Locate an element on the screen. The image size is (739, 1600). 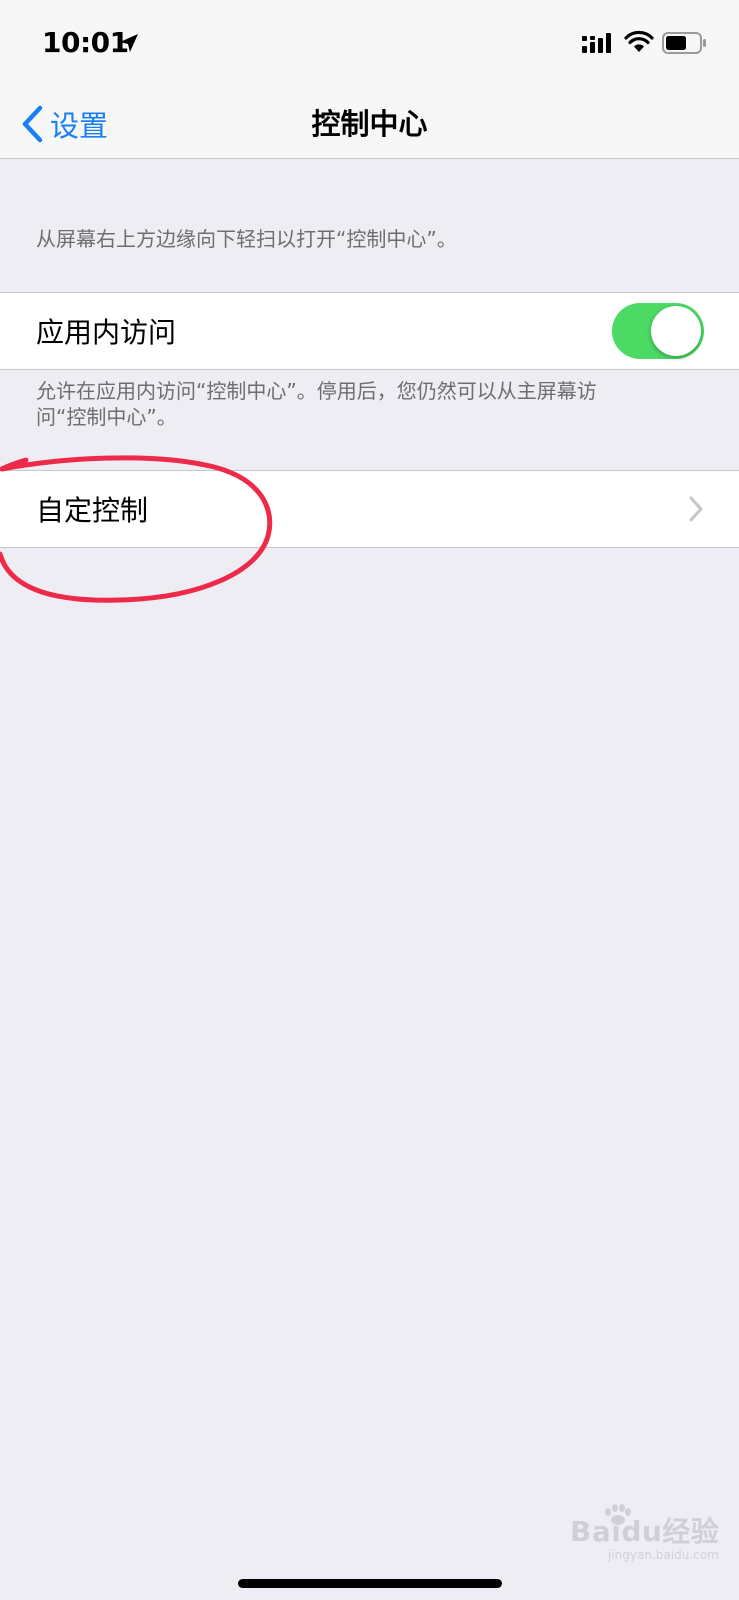
location-arrow-icon is located at coordinates (129, 43).